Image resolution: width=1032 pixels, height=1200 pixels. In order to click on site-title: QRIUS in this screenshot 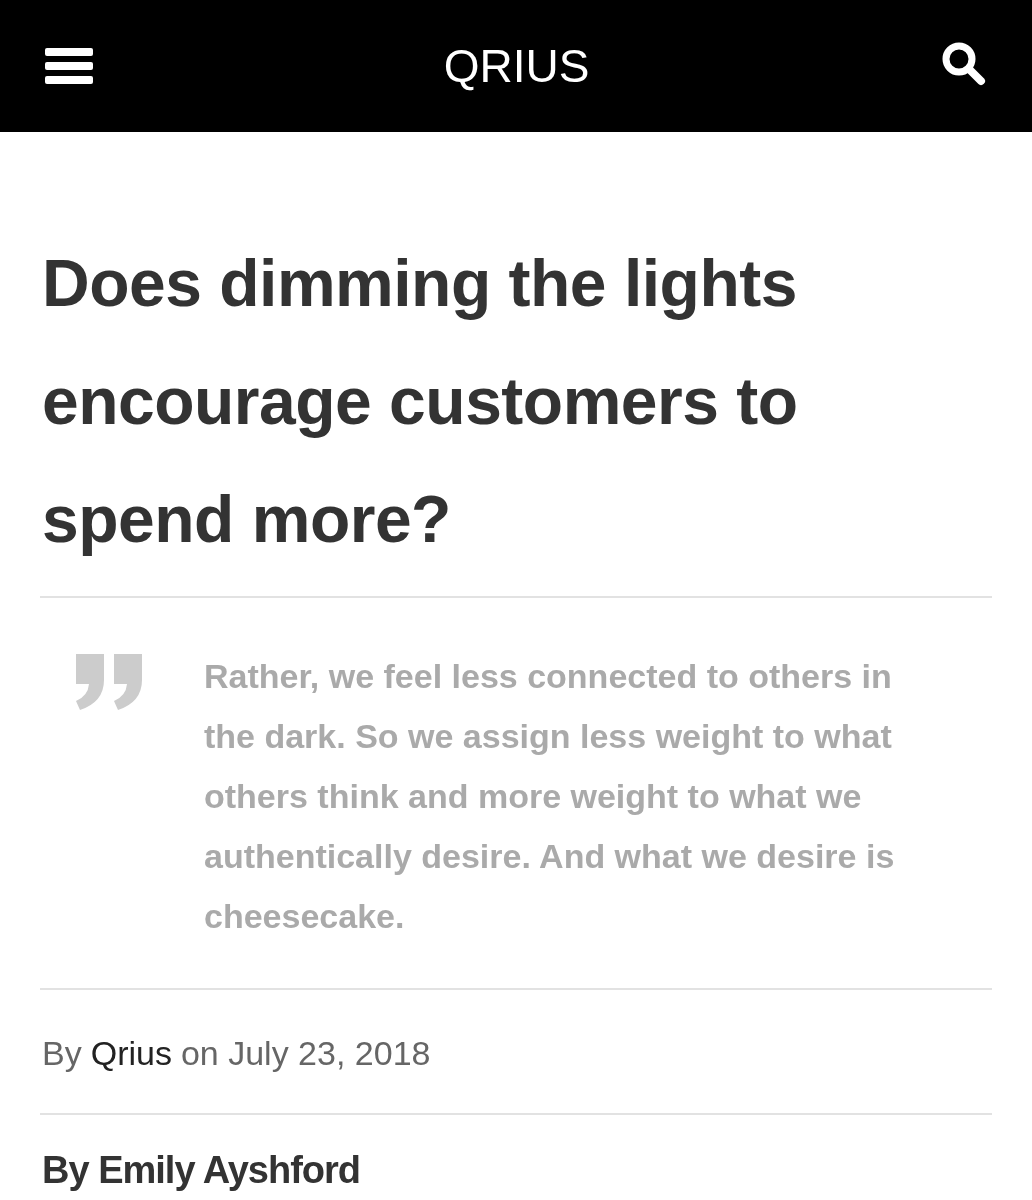, I will do `click(516, 66)`.